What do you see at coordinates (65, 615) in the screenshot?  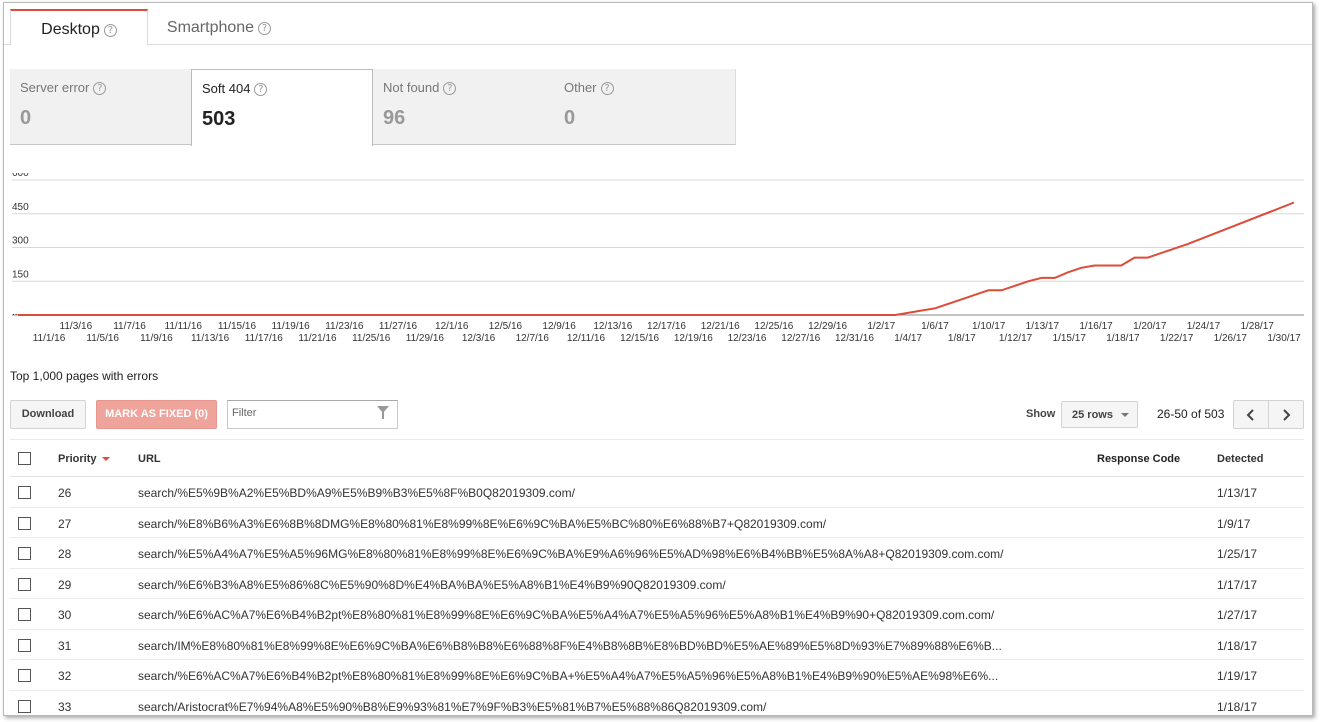 I see `row-priority: 30` at bounding box center [65, 615].